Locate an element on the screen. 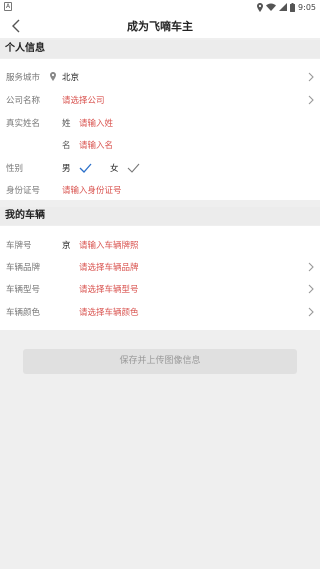  given-name-label: 名 is located at coordinates (66, 146).